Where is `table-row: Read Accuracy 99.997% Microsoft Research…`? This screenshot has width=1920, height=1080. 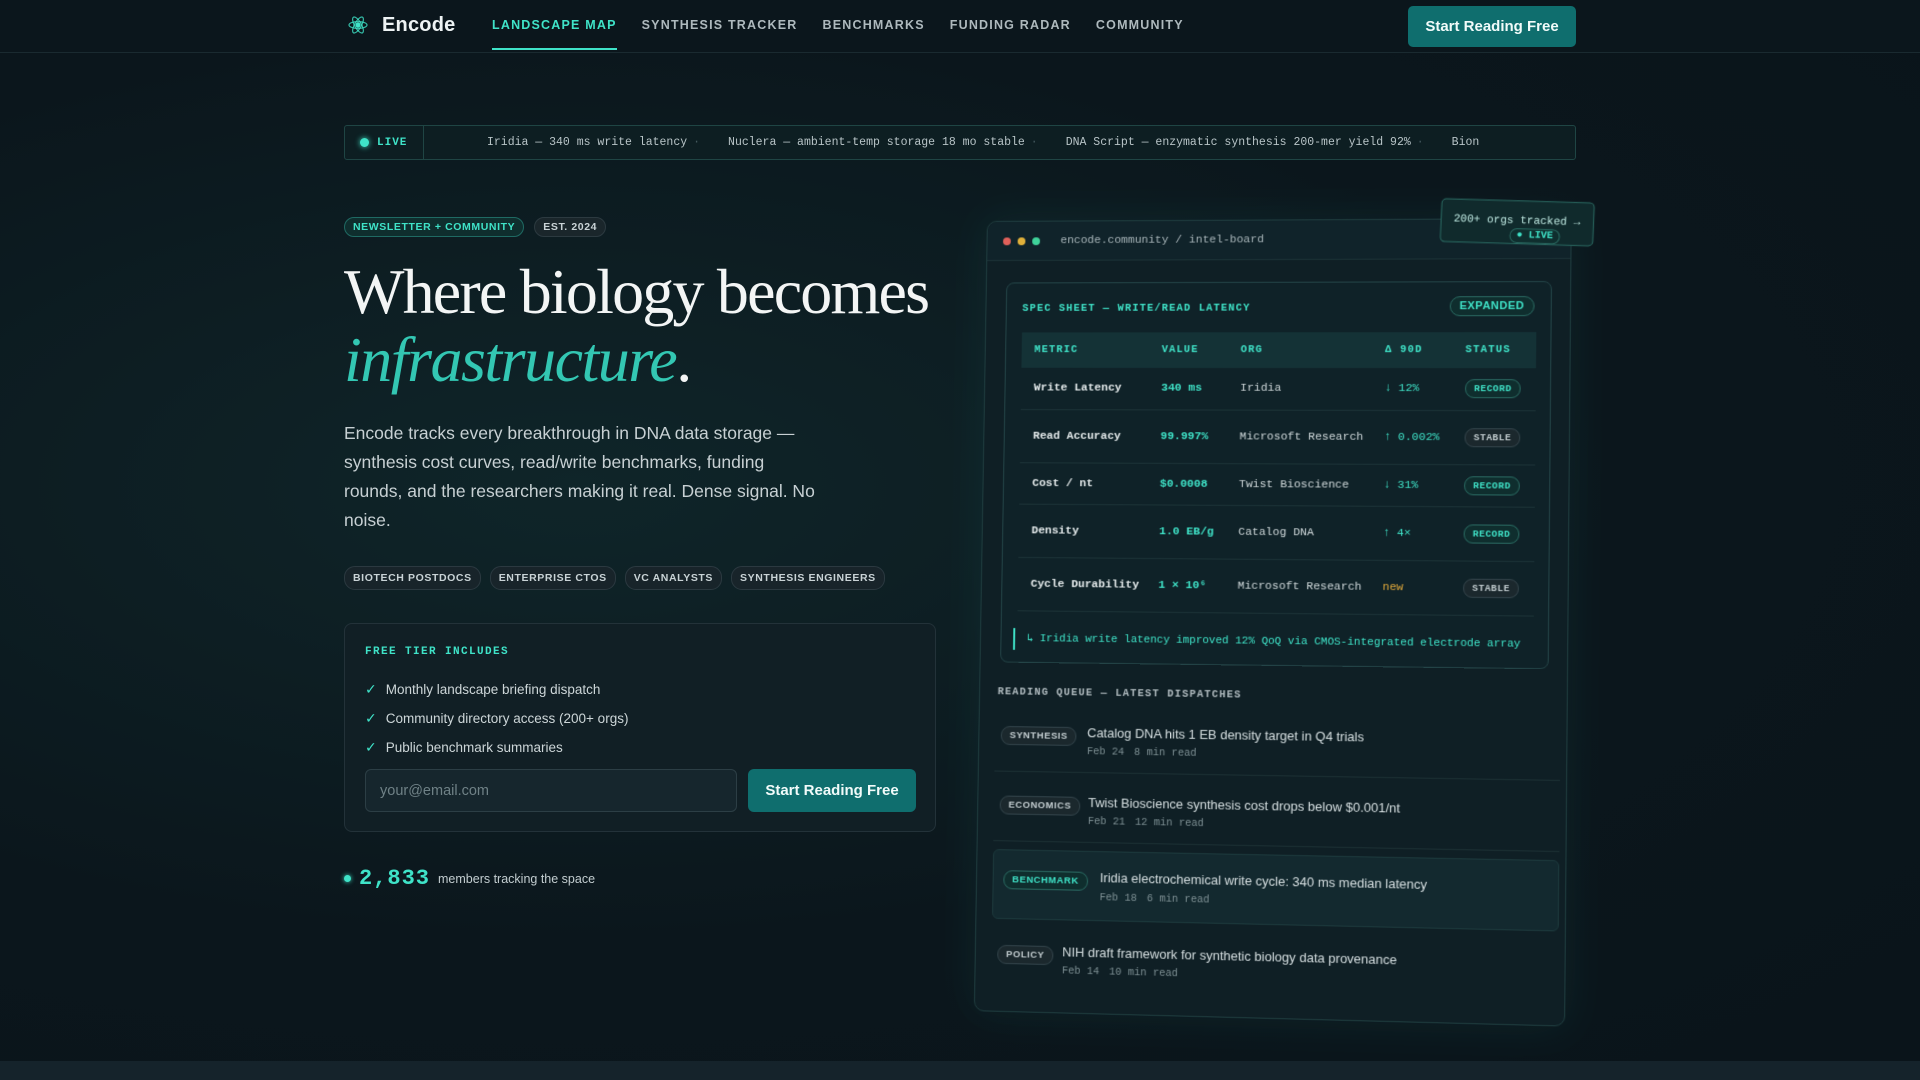
table-row: Read Accuracy 99.997% Microsoft Research… is located at coordinates (1277, 437).